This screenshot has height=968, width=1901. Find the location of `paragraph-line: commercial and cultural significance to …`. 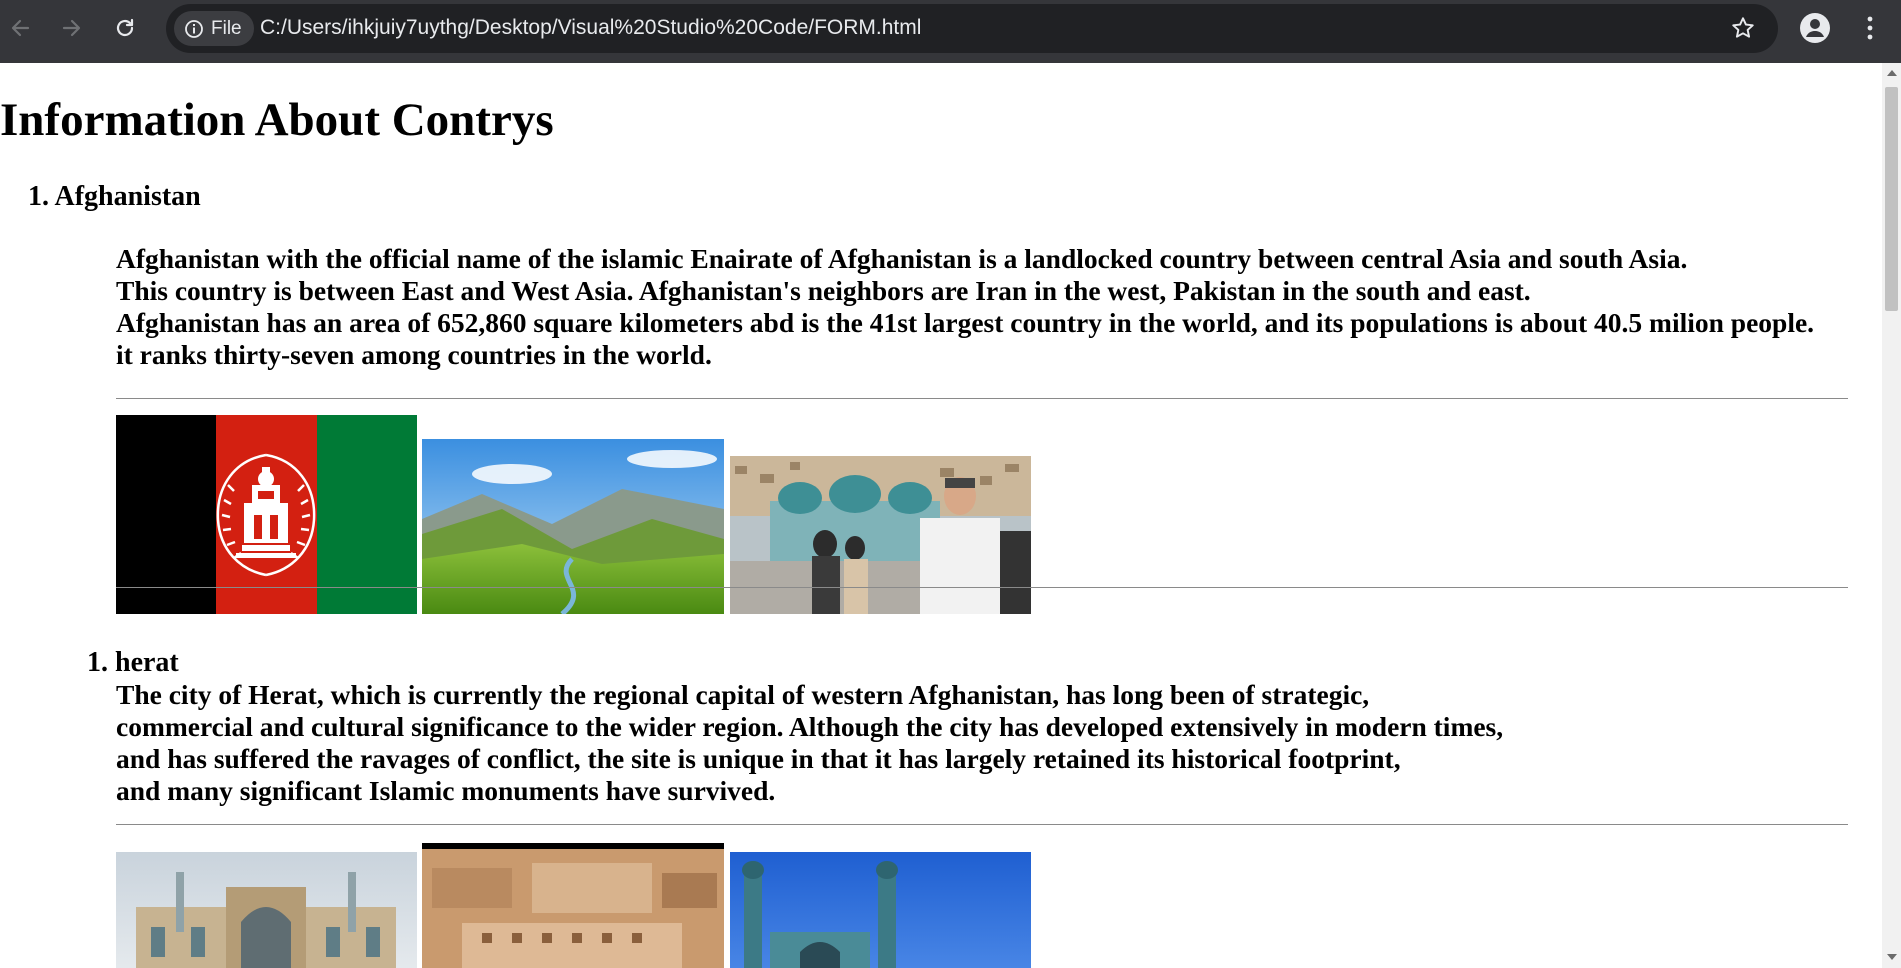

paragraph-line: commercial and cultural significance to … is located at coordinates (810, 726).